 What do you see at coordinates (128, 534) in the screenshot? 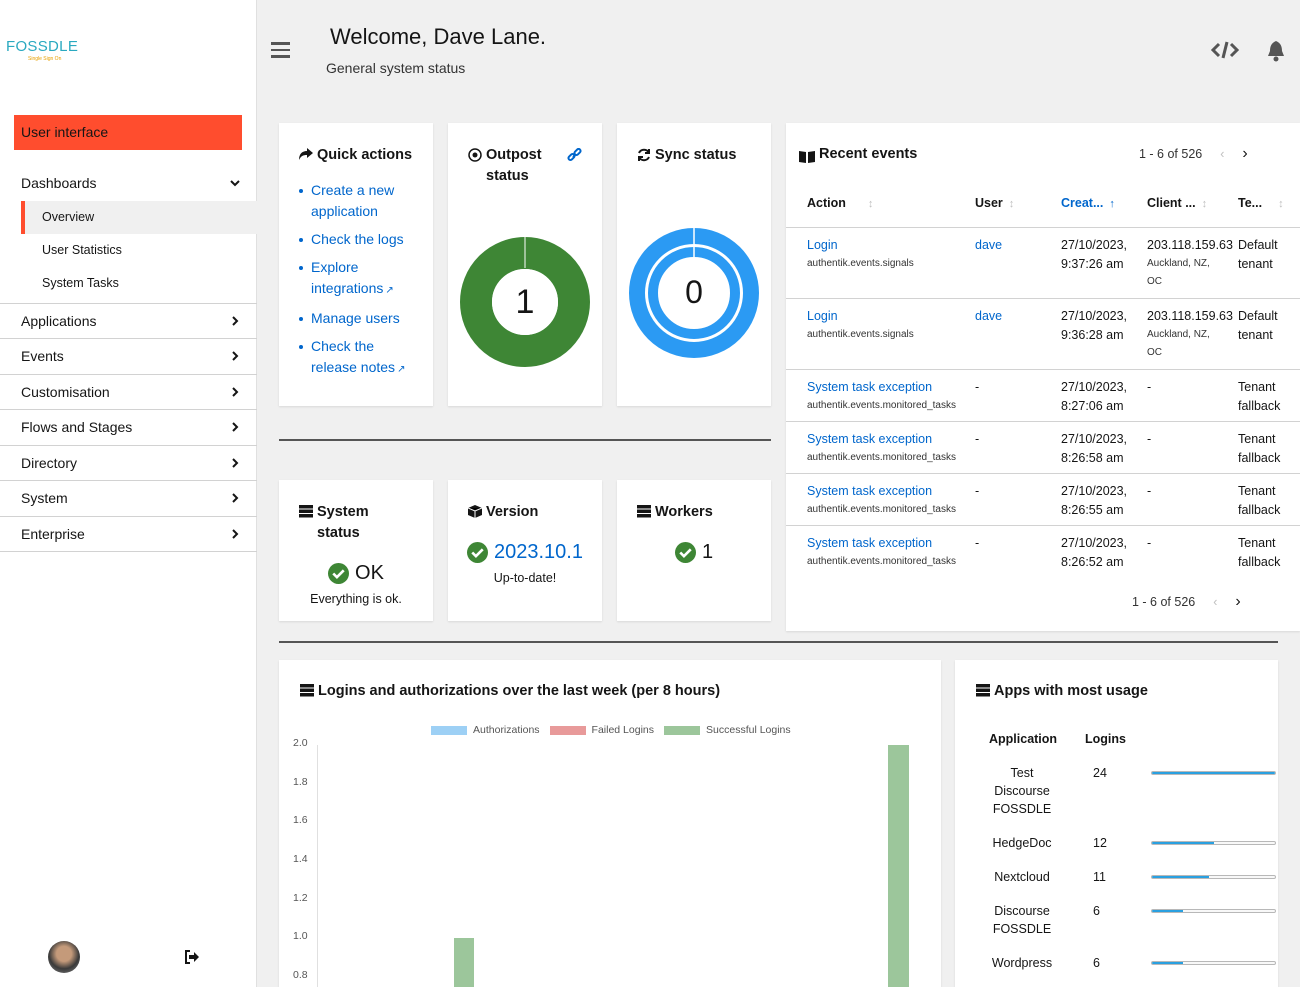
I see `nav-enterprise: Enterprise` at bounding box center [128, 534].